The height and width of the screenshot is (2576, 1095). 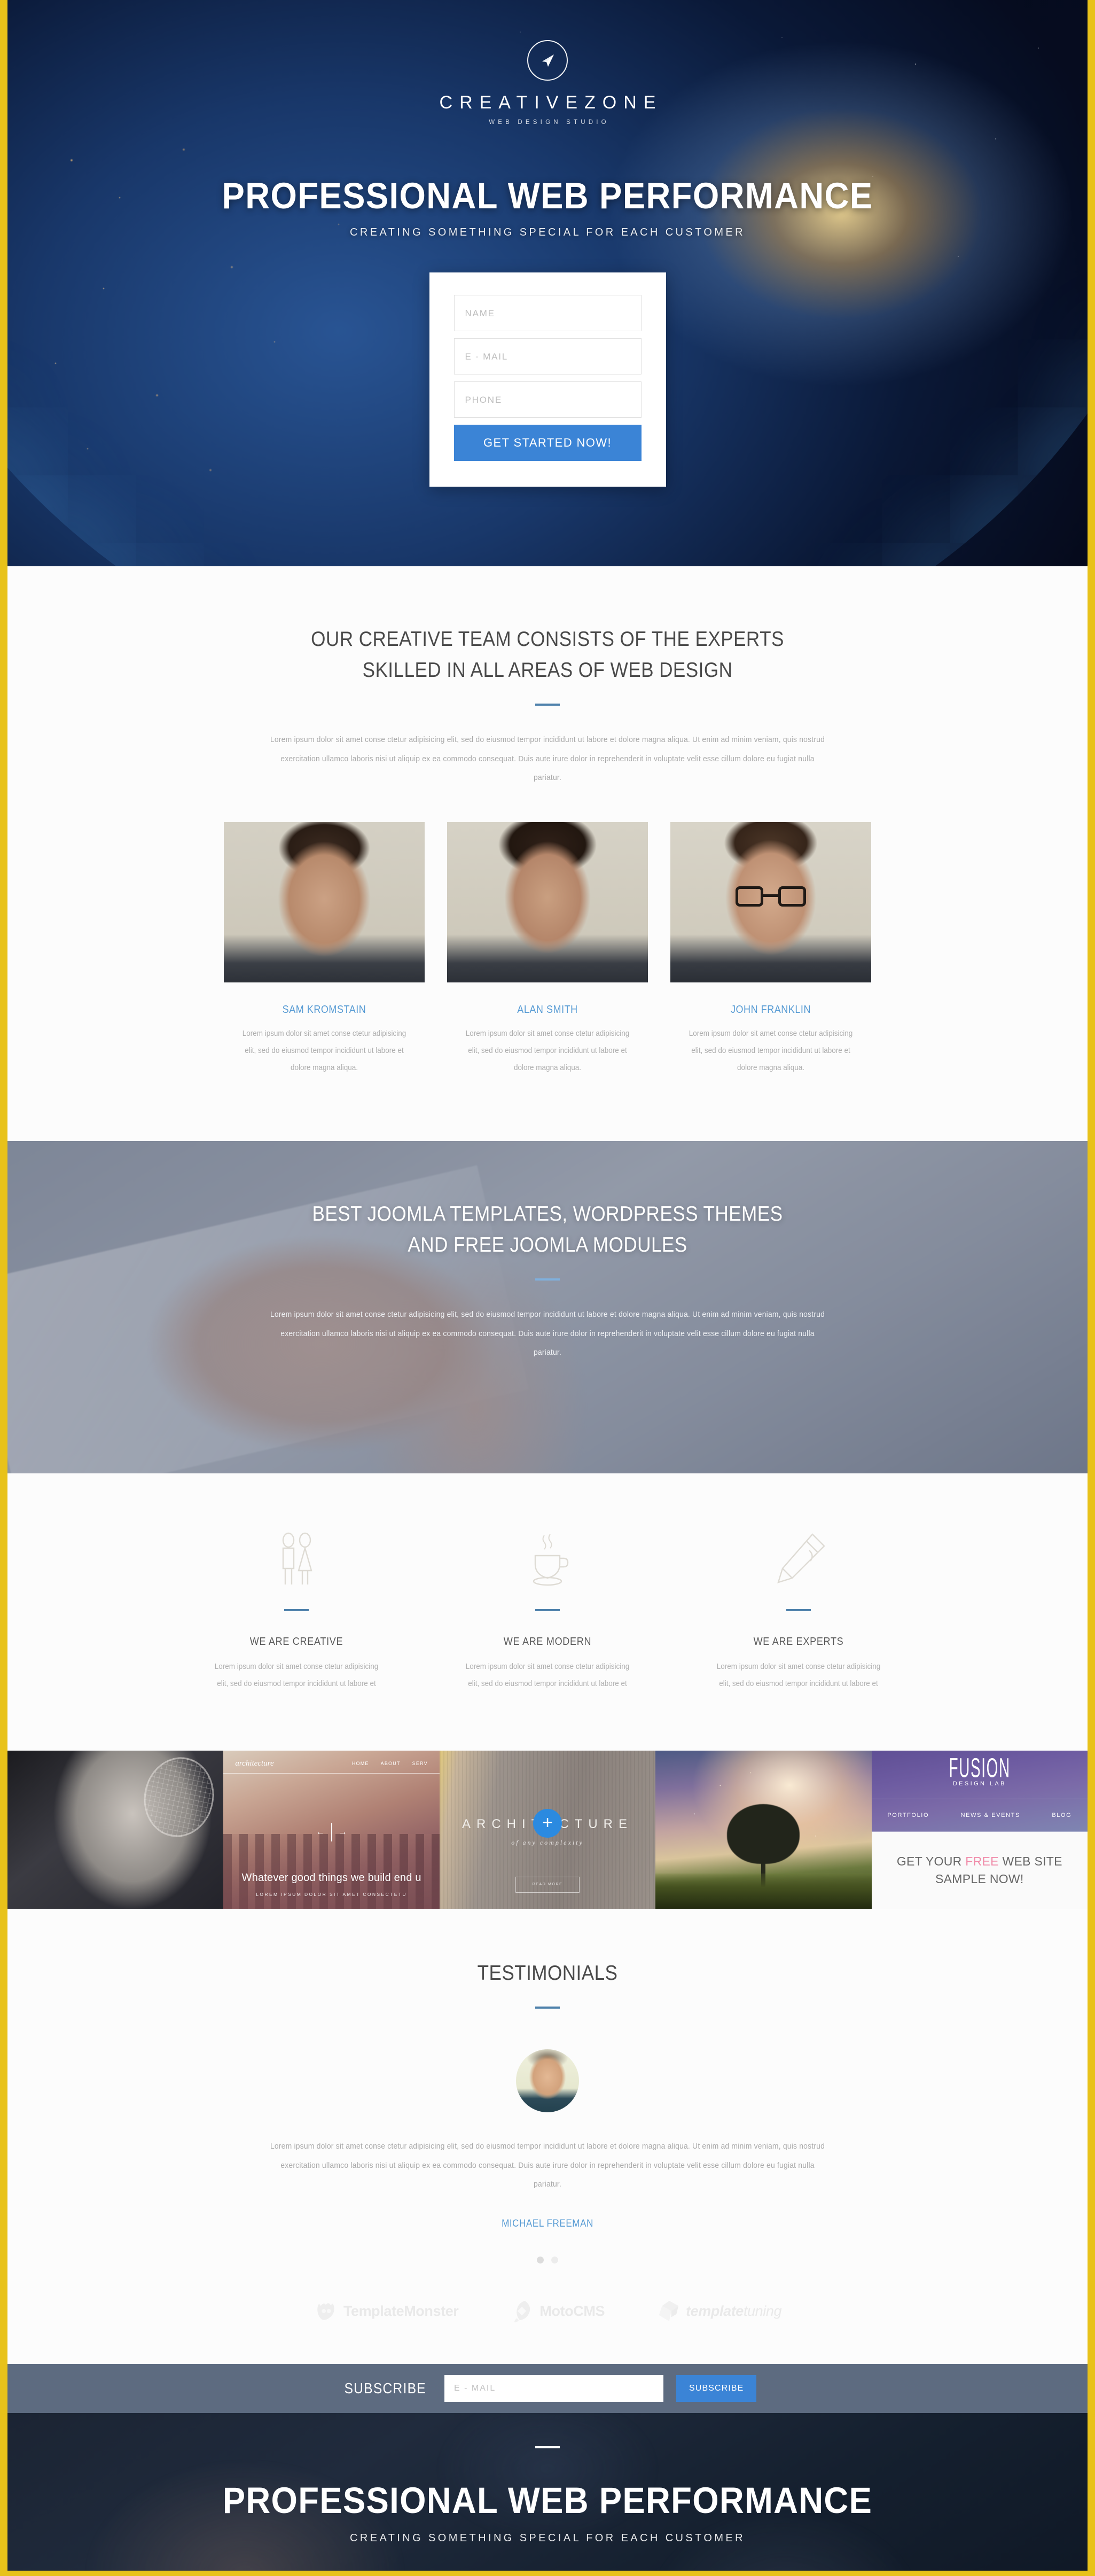 I want to click on team-member-name: SAM KROMSTAIN, so click(x=324, y=1010).